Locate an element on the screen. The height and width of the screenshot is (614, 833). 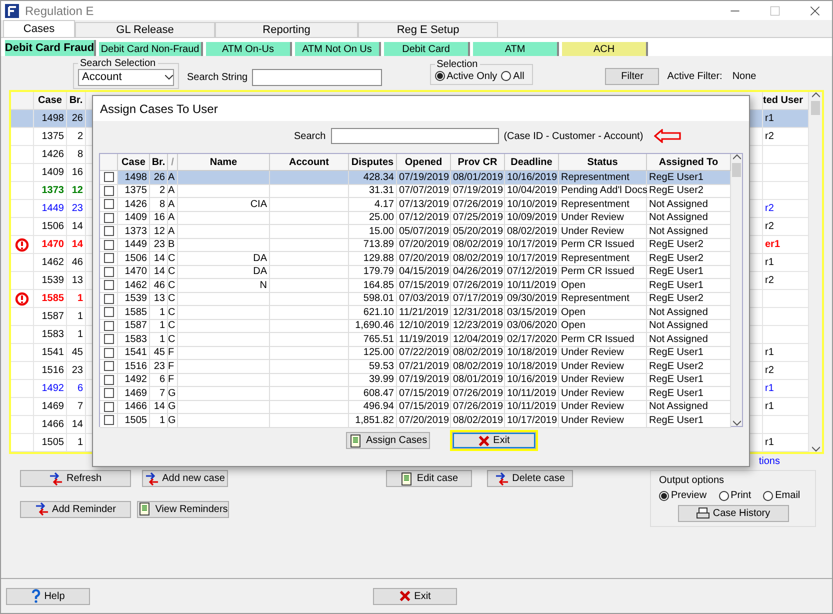
tab: Reporting is located at coordinates (286, 29).